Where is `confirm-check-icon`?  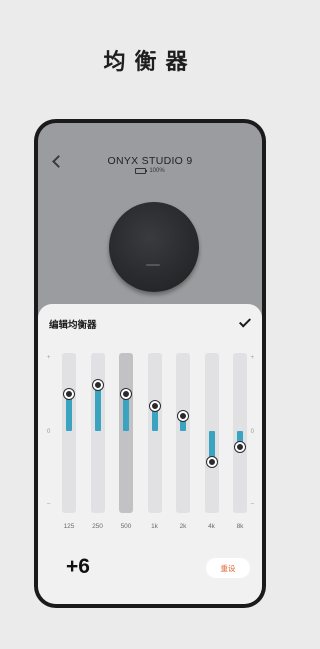
confirm-check-icon is located at coordinates (245, 321).